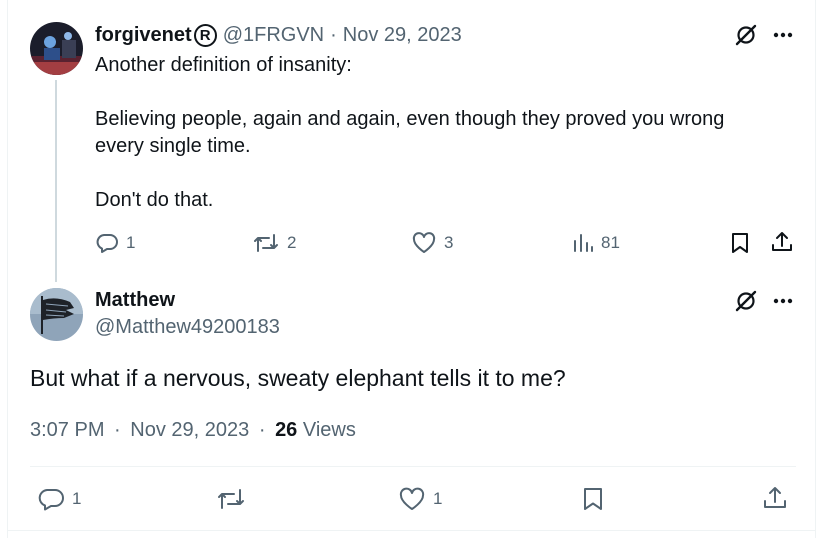  Describe the element at coordinates (610, 242) in the screenshot. I see `tweet1-views-count: 81` at that location.